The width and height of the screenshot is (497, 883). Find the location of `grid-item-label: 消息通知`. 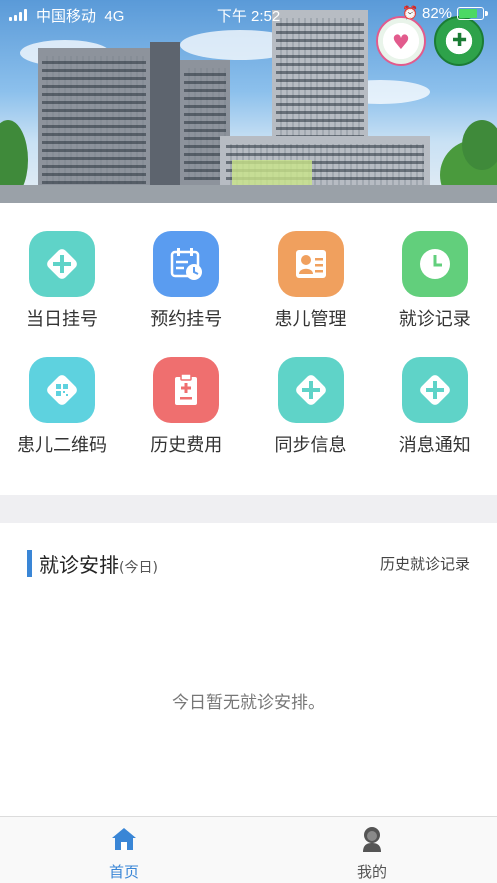

grid-item-label: 消息通知 is located at coordinates (434, 445).